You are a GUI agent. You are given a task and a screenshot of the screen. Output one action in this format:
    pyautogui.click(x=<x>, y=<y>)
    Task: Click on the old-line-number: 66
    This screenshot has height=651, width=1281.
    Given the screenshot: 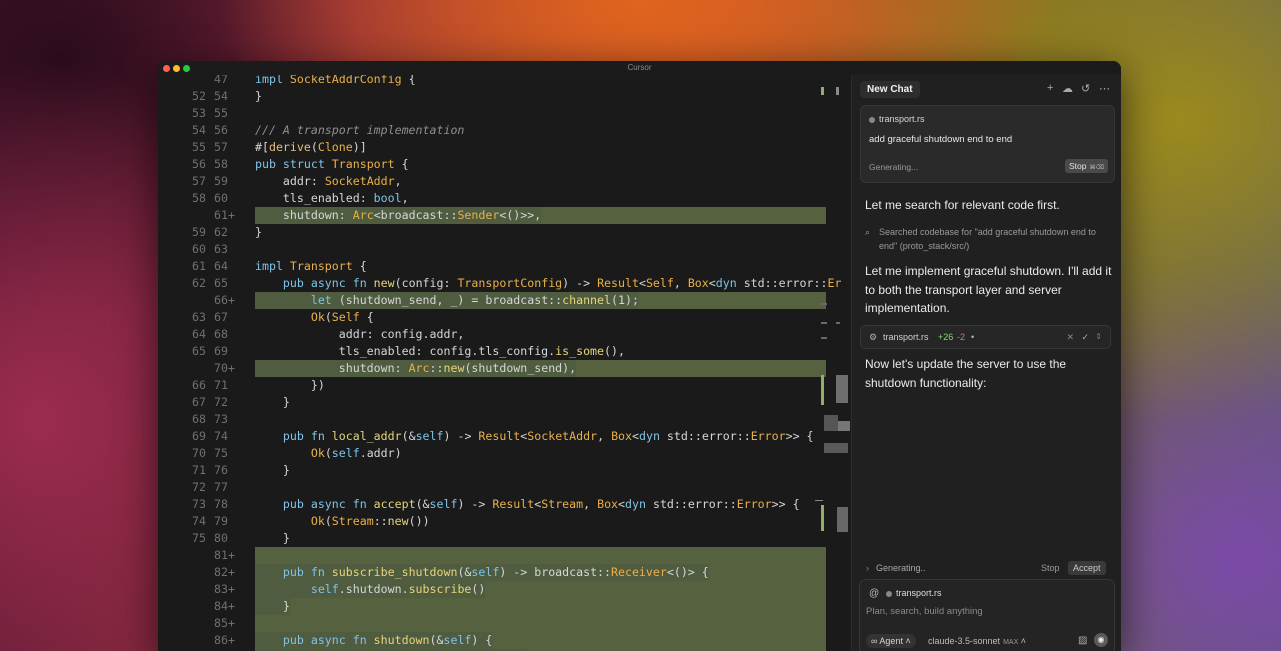 What is the action you would take?
    pyautogui.click(x=199, y=385)
    